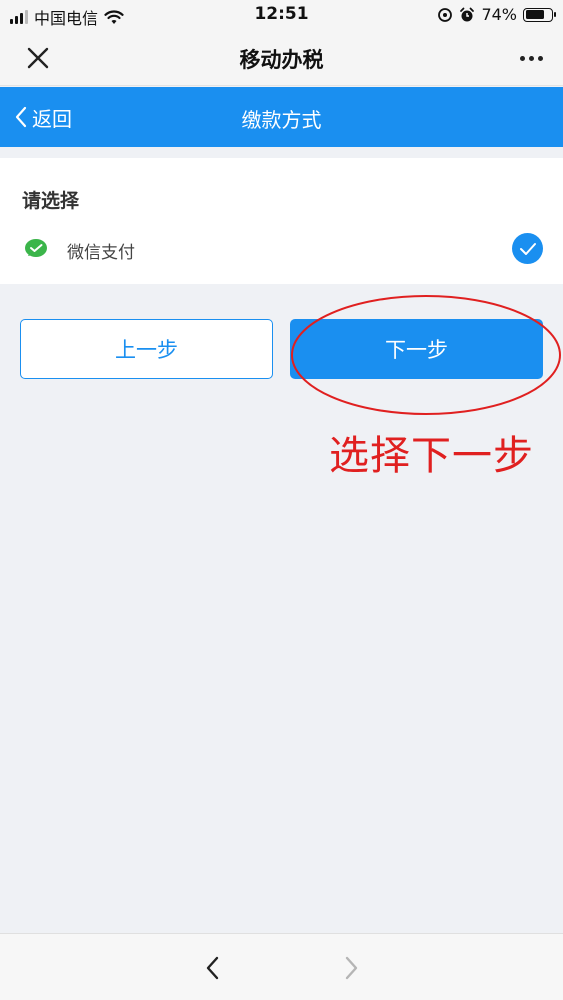 The height and width of the screenshot is (1000, 563). What do you see at coordinates (527, 248) in the screenshot?
I see `check-icon` at bounding box center [527, 248].